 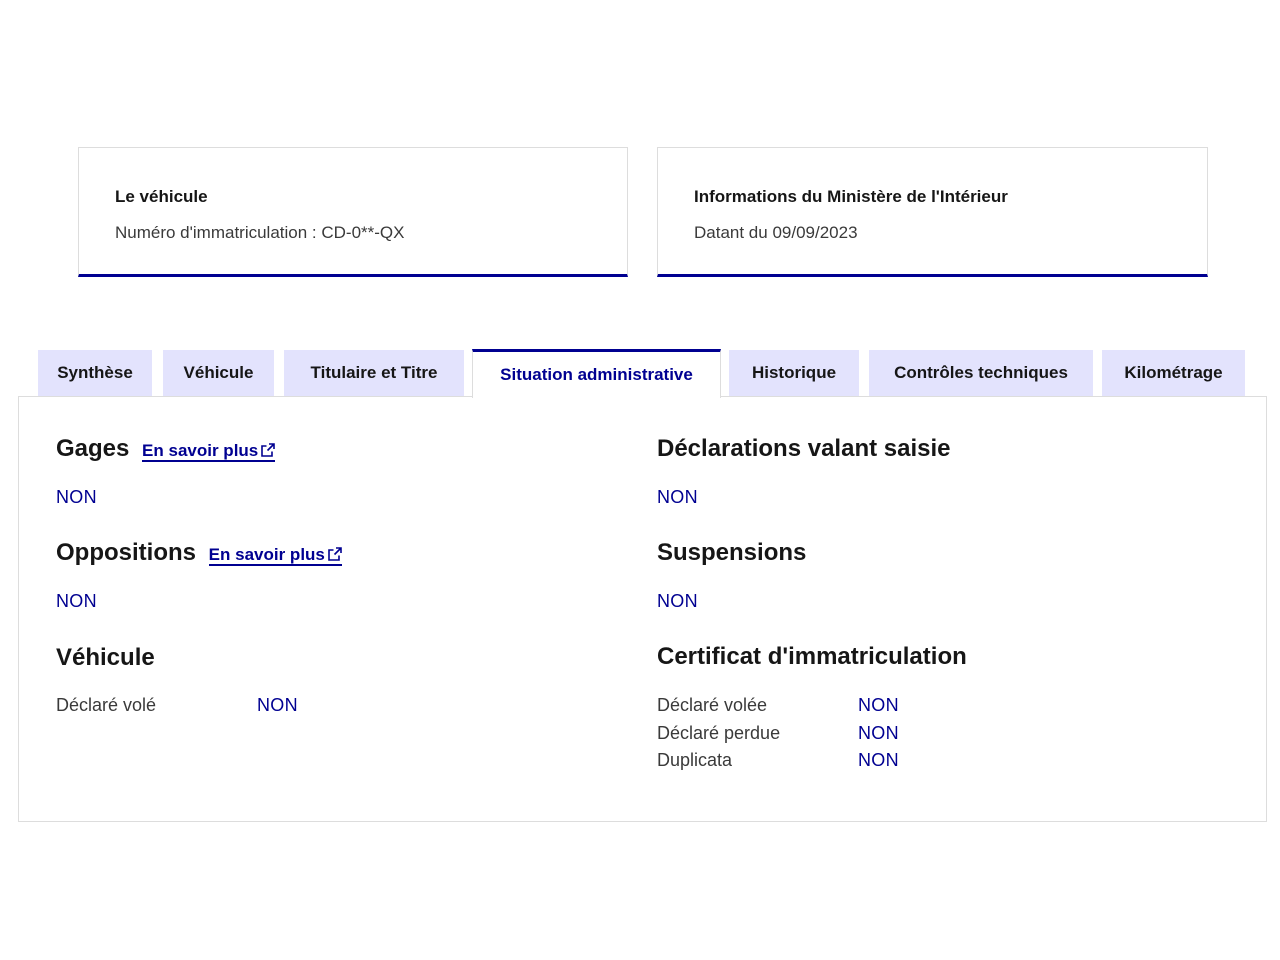 What do you see at coordinates (794, 373) in the screenshot?
I see `tab-historique: Historique` at bounding box center [794, 373].